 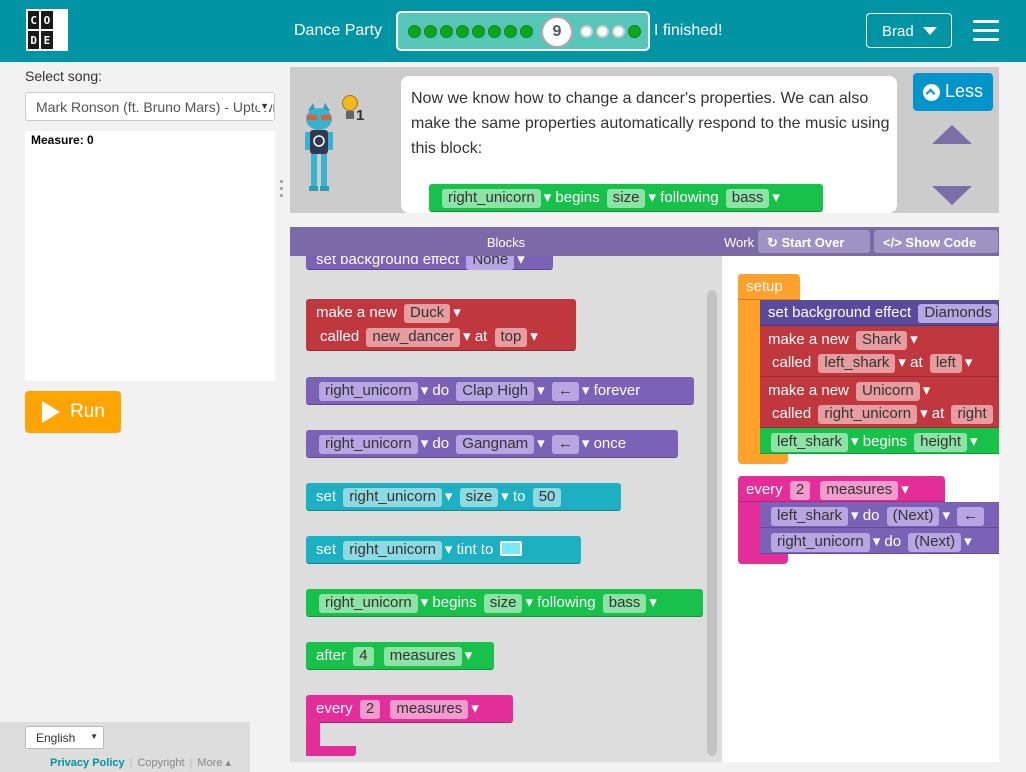 What do you see at coordinates (338, 31) in the screenshot?
I see `level-title: Dance Party` at bounding box center [338, 31].